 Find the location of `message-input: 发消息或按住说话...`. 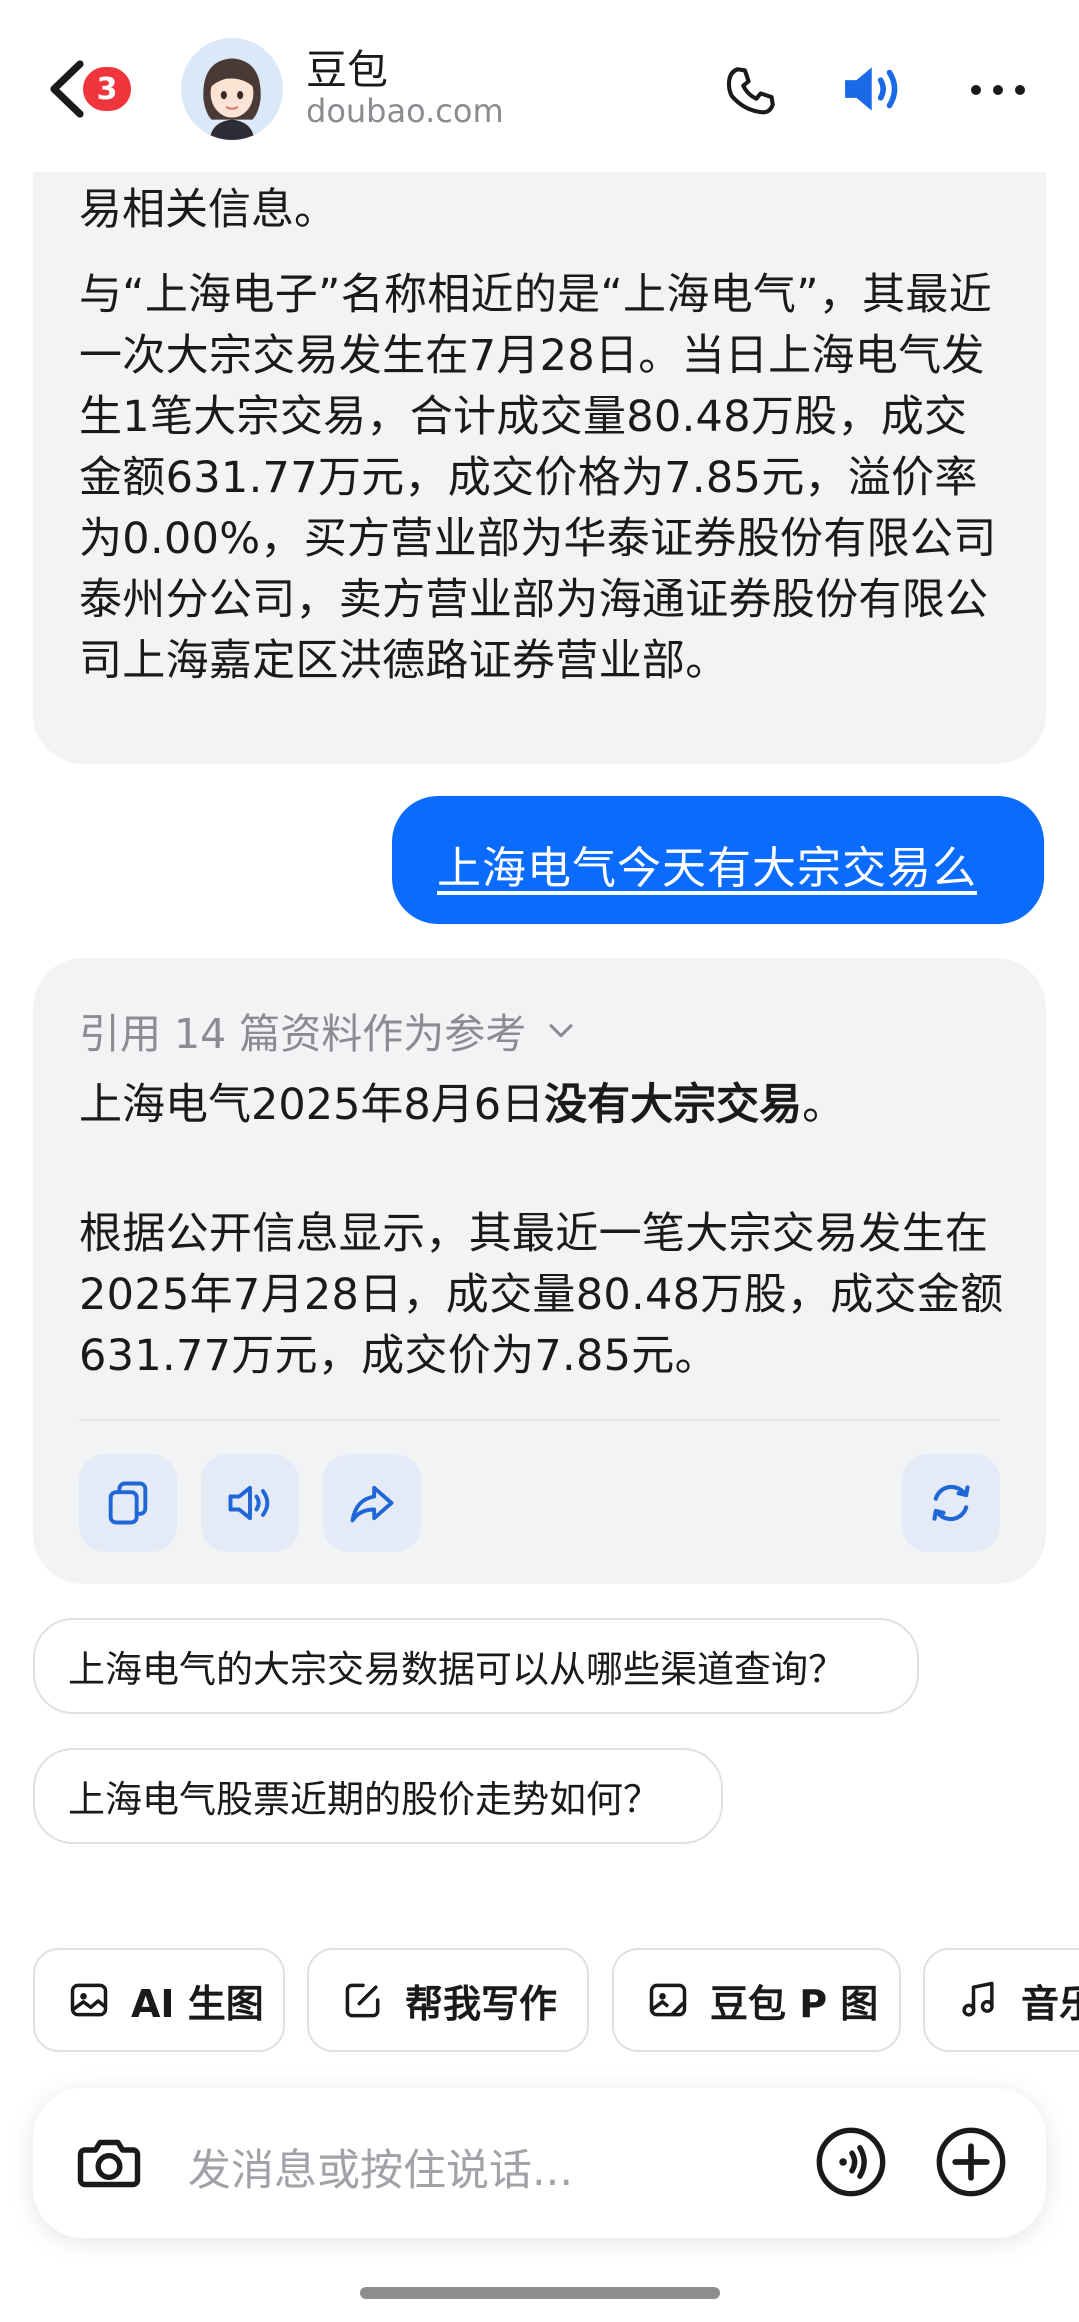

message-input: 发消息或按住说话... is located at coordinates (380, 2167).